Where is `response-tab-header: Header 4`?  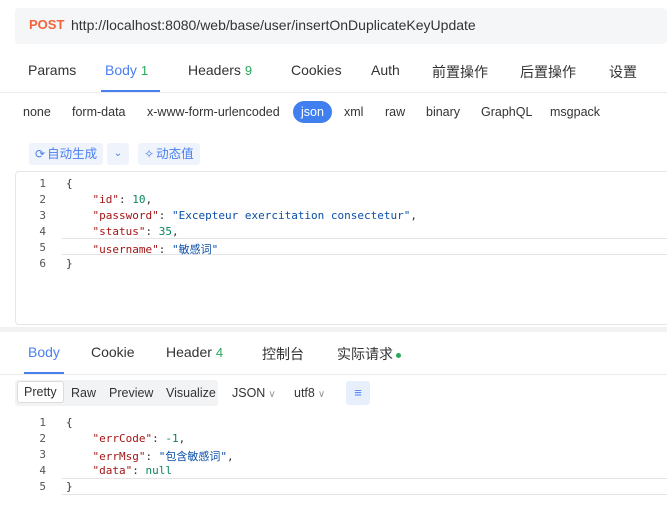
response-tab-header: Header 4 is located at coordinates (194, 352).